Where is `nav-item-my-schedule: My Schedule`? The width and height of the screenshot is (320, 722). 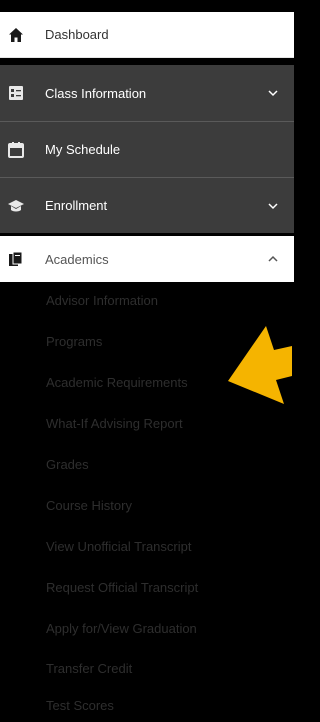 nav-item-my-schedule: My Schedule is located at coordinates (147, 149).